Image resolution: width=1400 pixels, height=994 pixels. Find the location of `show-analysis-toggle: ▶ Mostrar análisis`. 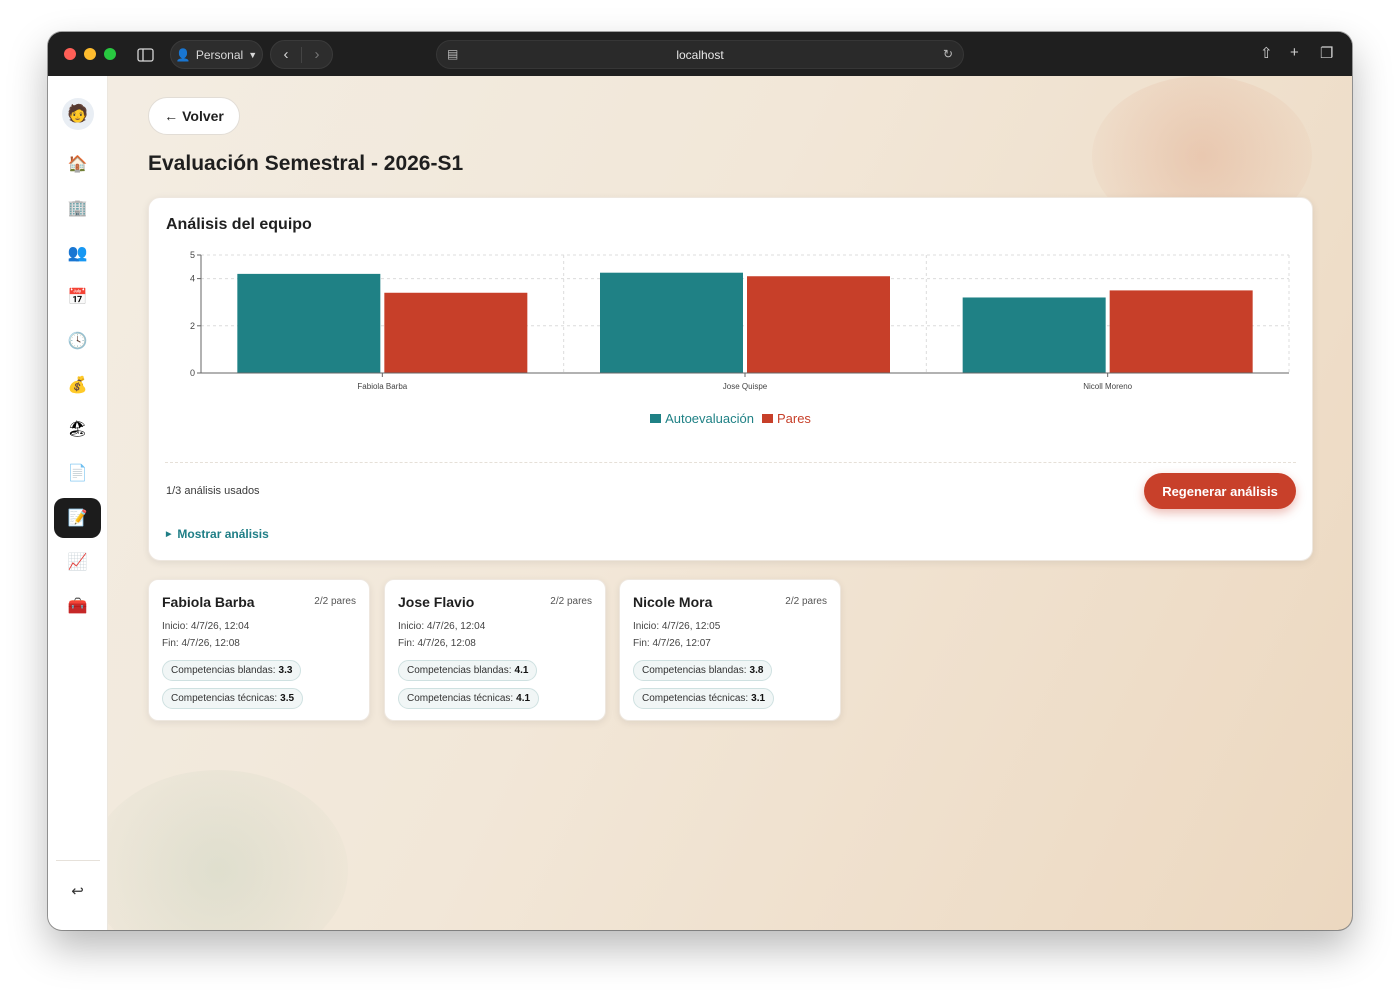

show-analysis-toggle: ▶ Mostrar análisis is located at coordinates (217, 534).